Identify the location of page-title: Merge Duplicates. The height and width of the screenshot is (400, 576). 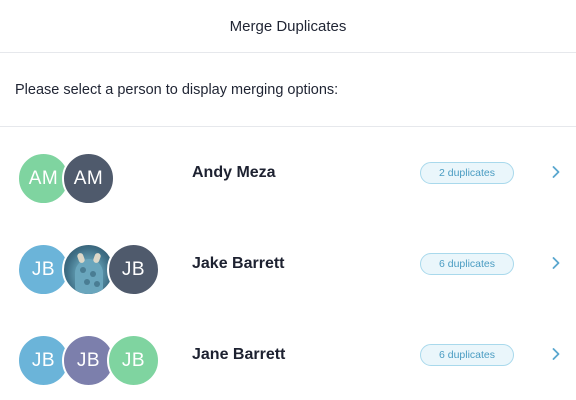
(288, 26).